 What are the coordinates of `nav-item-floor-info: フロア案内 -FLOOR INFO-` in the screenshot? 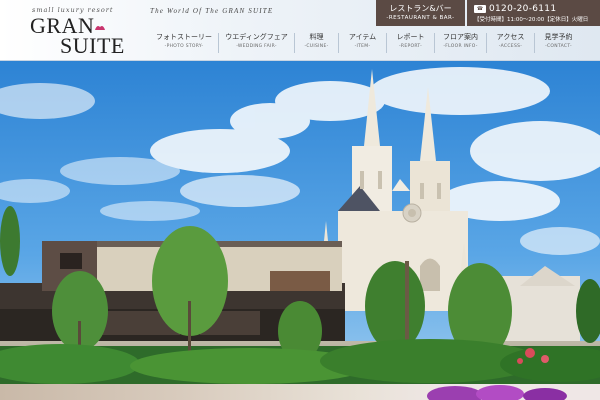 It's located at (460, 43).